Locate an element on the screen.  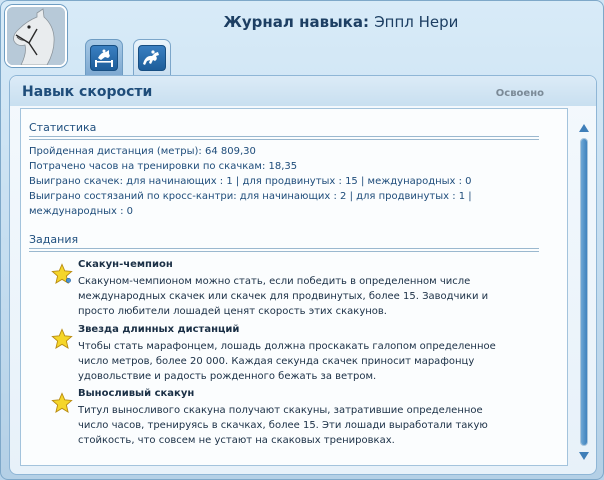
horse-portrait-icon is located at coordinates (36, 36).